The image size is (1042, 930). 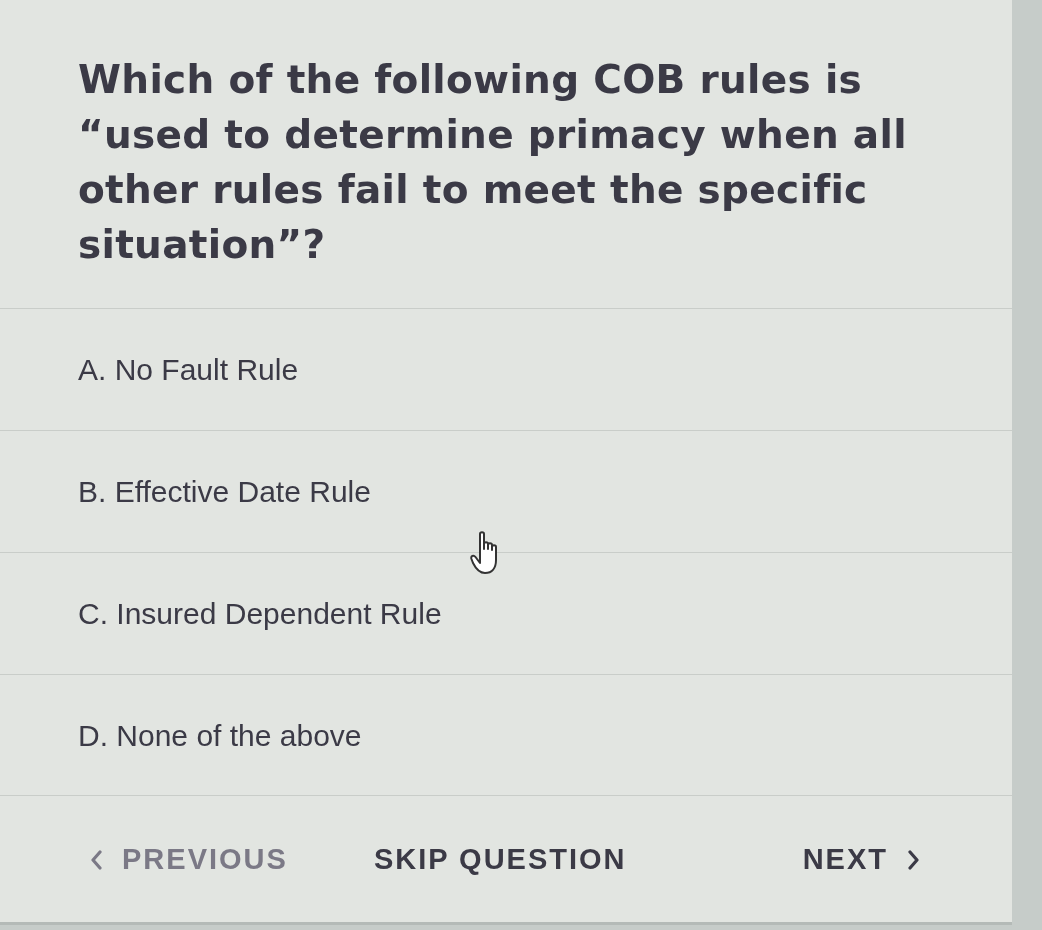 What do you see at coordinates (500, 860) in the screenshot?
I see `skip-question-button: SKIP QUESTION` at bounding box center [500, 860].